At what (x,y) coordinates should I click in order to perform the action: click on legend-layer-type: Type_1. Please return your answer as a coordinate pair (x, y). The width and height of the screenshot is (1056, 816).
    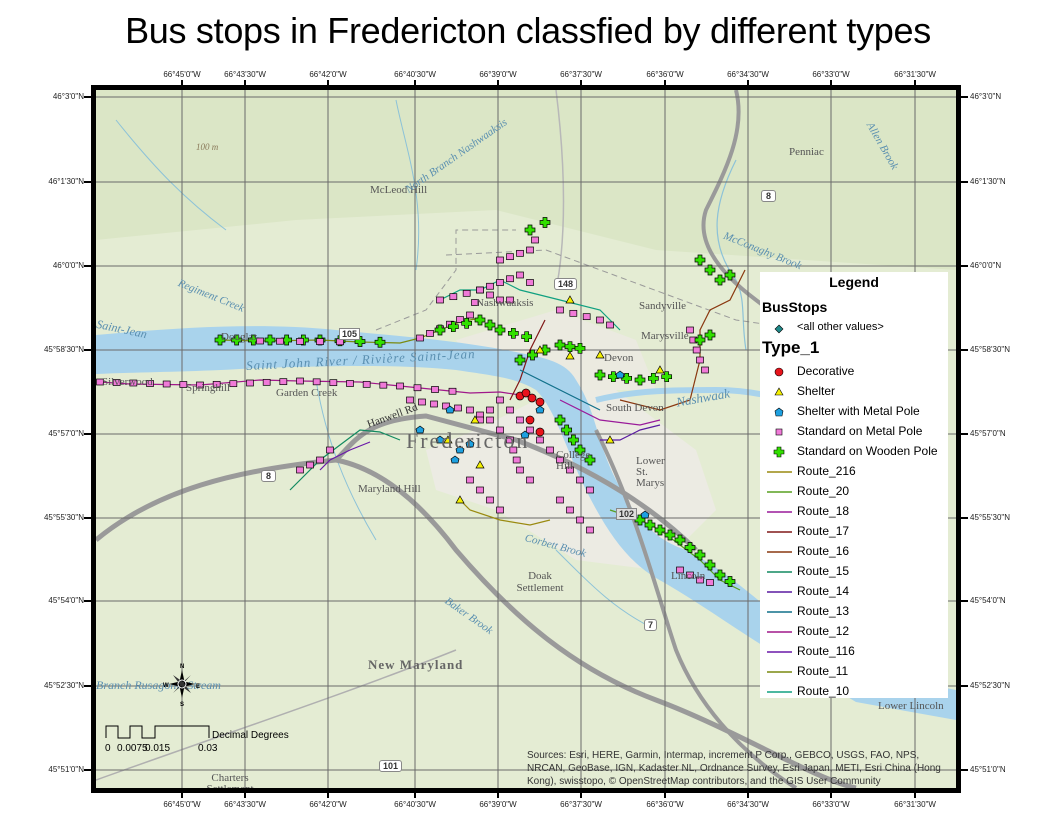
    Looking at the image, I should click on (791, 347).